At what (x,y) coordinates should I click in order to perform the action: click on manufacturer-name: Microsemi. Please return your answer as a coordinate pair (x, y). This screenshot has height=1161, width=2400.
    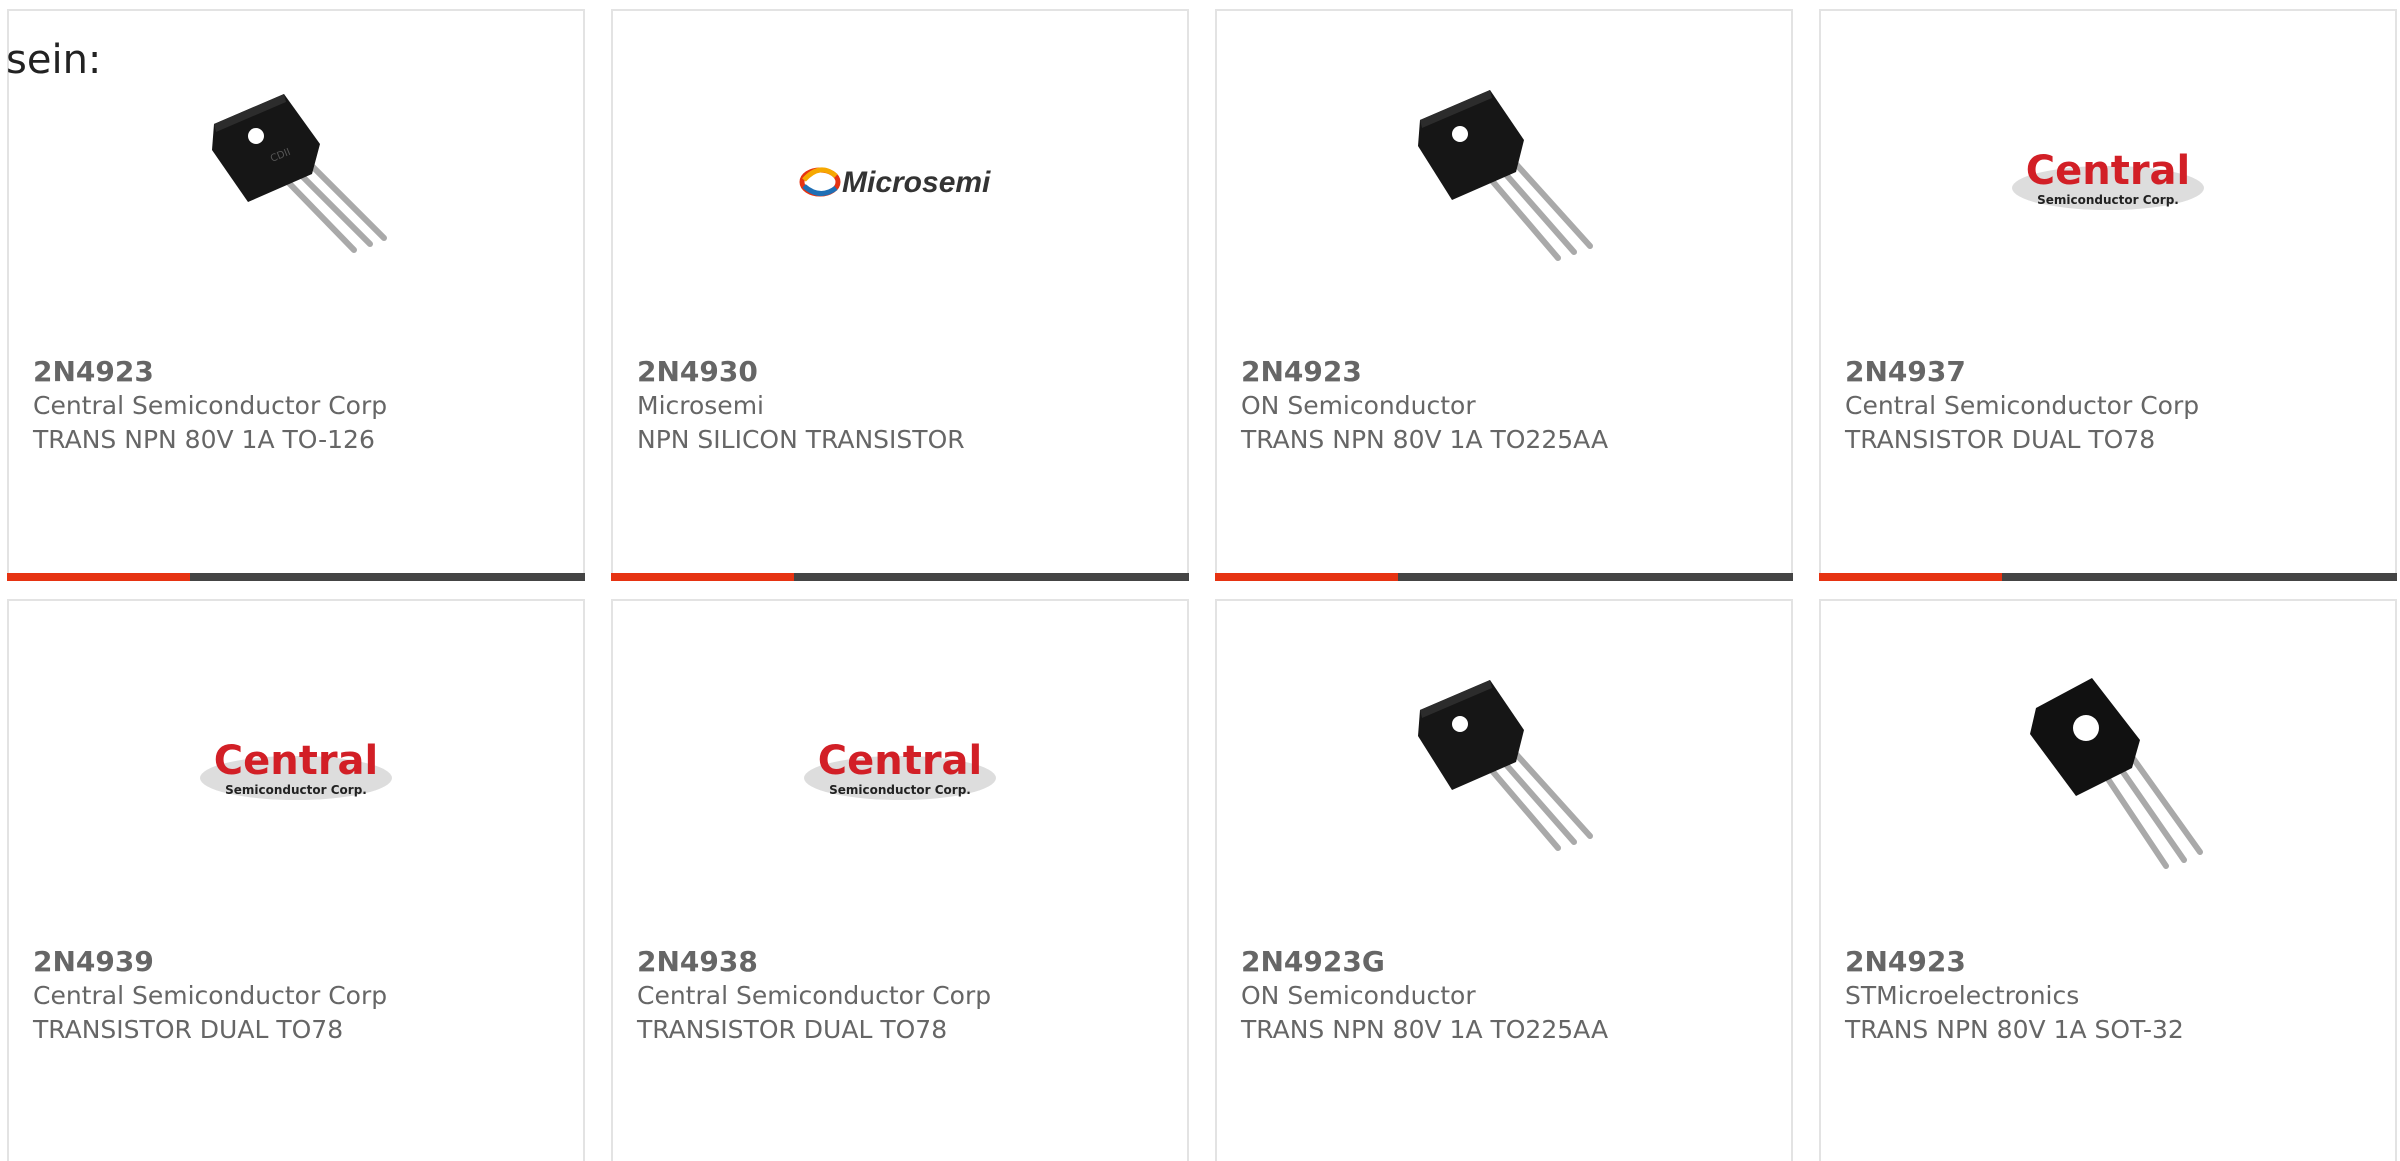
    Looking at the image, I should click on (700, 405).